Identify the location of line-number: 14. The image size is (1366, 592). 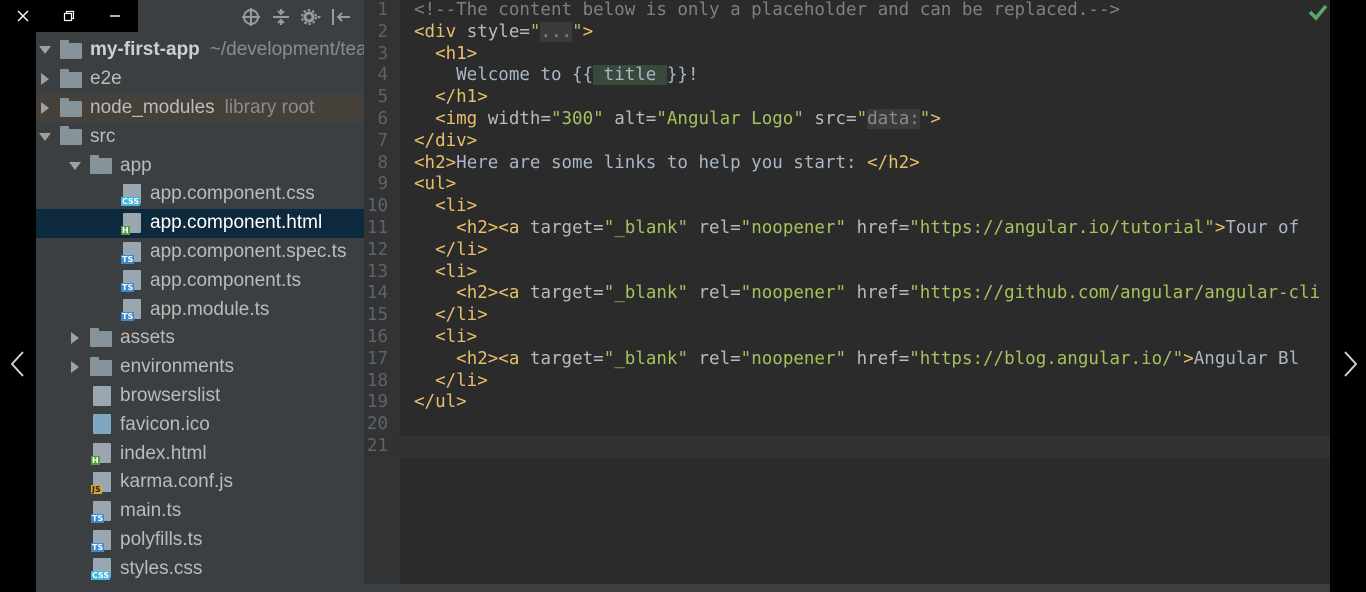
(377, 293).